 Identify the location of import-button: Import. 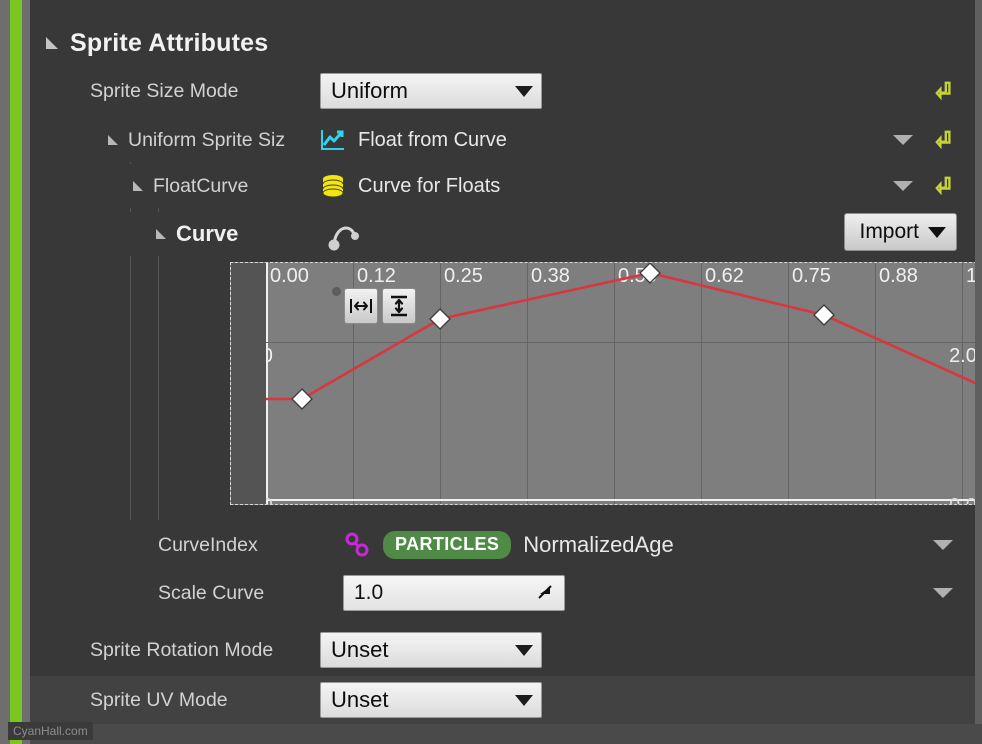
(900, 232).